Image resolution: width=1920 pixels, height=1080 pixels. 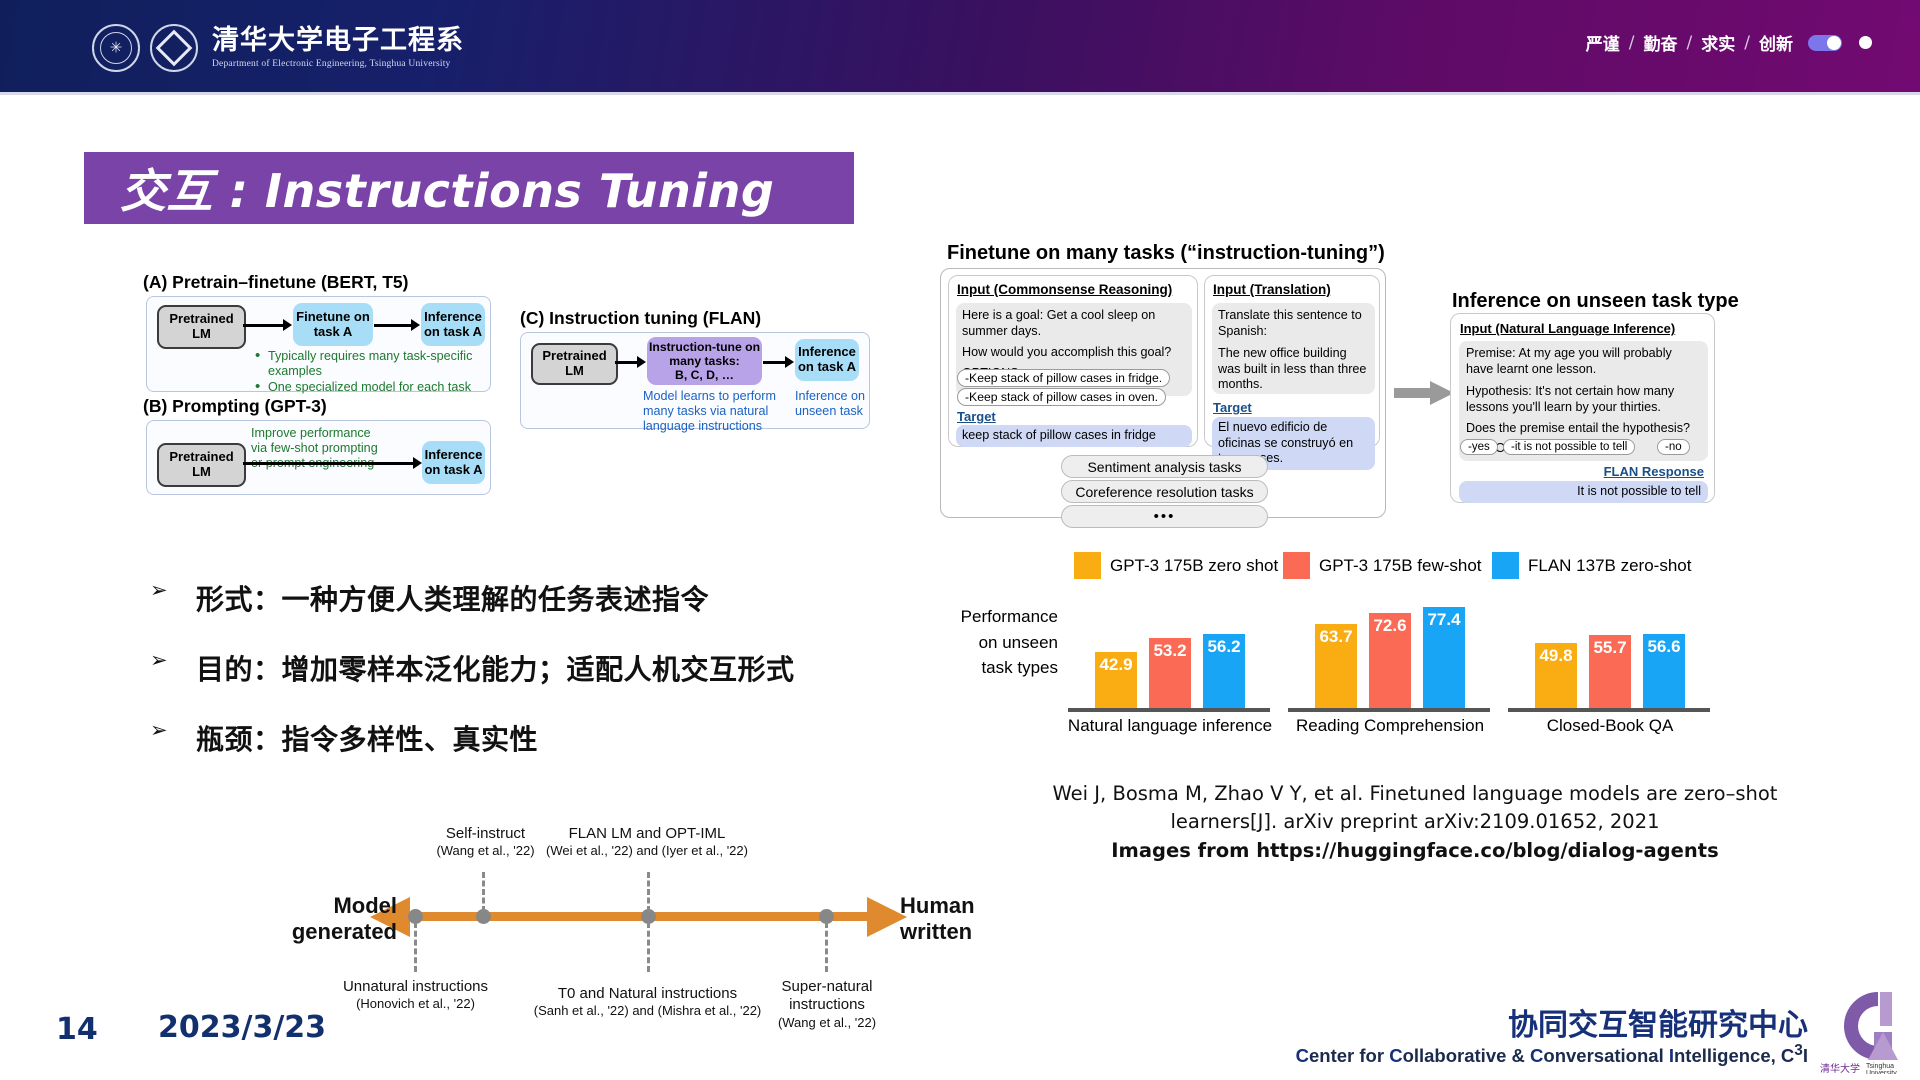 I want to click on bar-value-1-2: 77.4, so click(x=1444, y=619).